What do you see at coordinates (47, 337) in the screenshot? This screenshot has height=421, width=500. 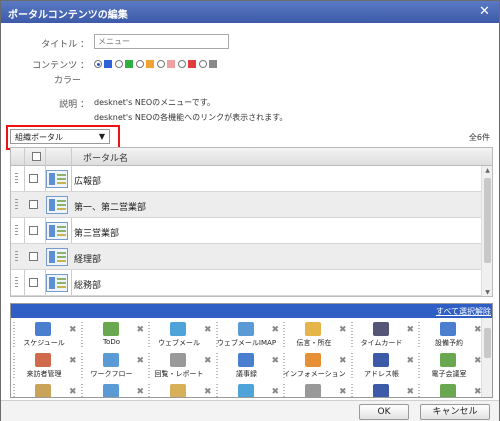 I see `menu-item: スケジュール ✖` at bounding box center [47, 337].